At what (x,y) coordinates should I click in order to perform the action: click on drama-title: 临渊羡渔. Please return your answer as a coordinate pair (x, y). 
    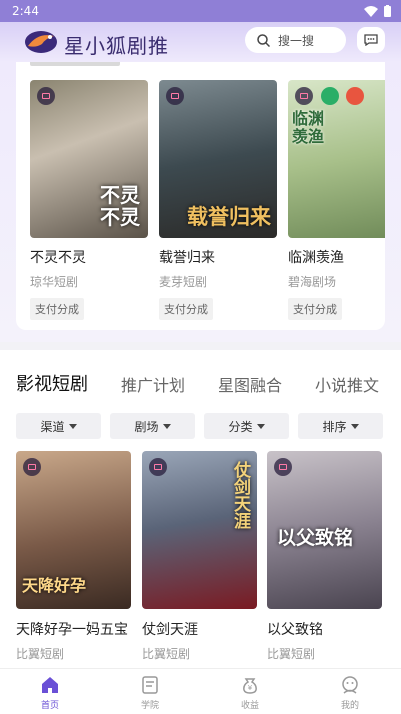
    Looking at the image, I should click on (316, 258).